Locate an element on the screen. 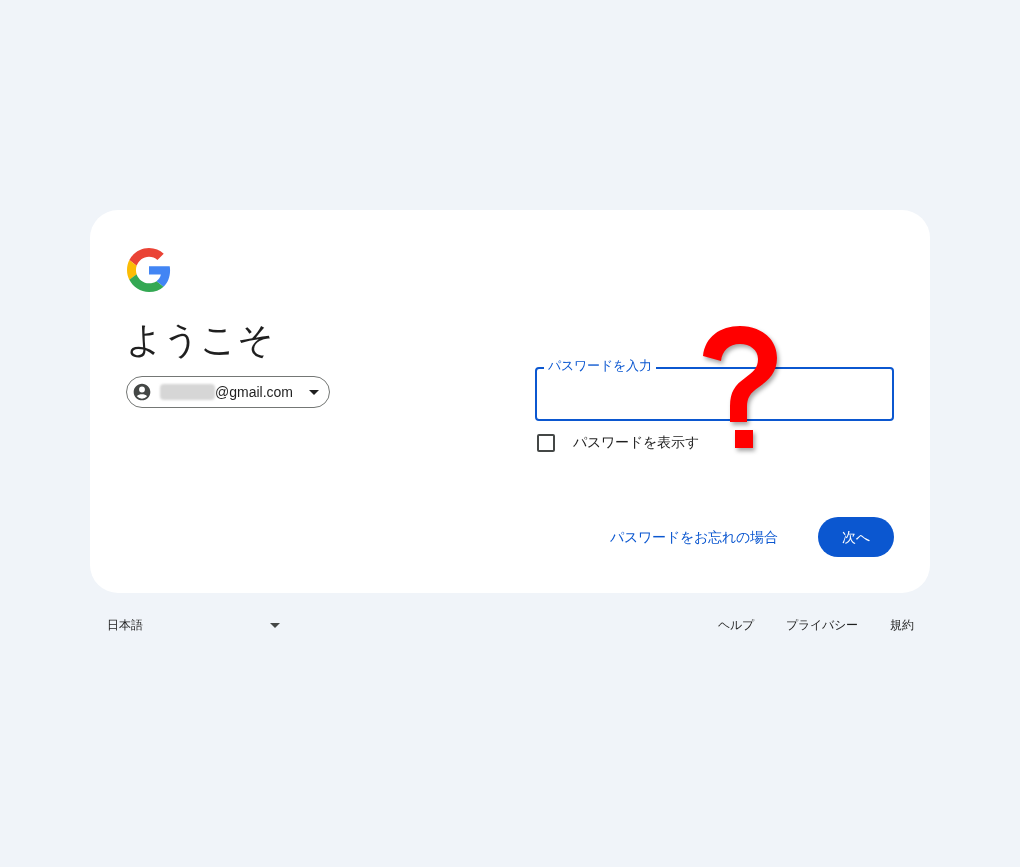 Image resolution: width=1020 pixels, height=867 pixels. heading: ようこそ is located at coordinates (200, 340).